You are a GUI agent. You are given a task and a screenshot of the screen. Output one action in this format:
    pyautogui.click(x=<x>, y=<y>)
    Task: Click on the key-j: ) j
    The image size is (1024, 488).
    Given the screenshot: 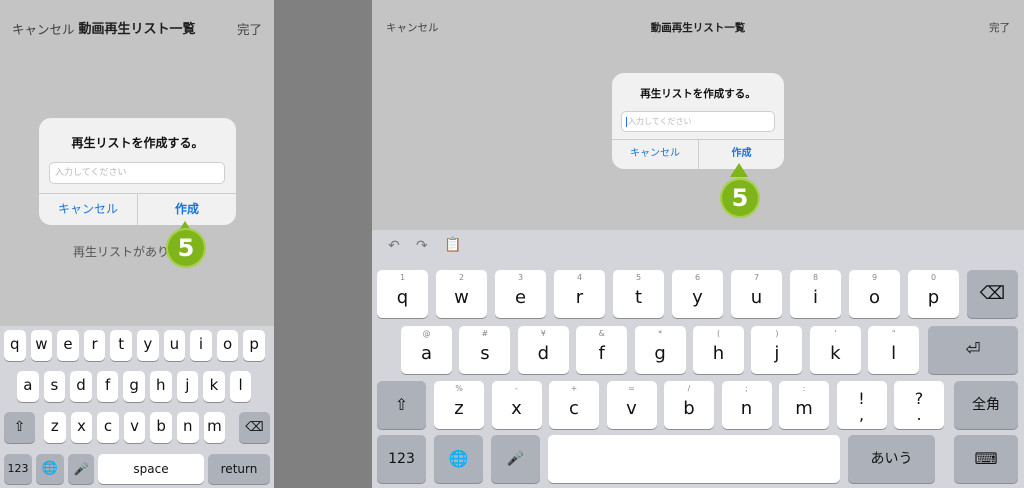 What is the action you would take?
    pyautogui.click(x=777, y=350)
    